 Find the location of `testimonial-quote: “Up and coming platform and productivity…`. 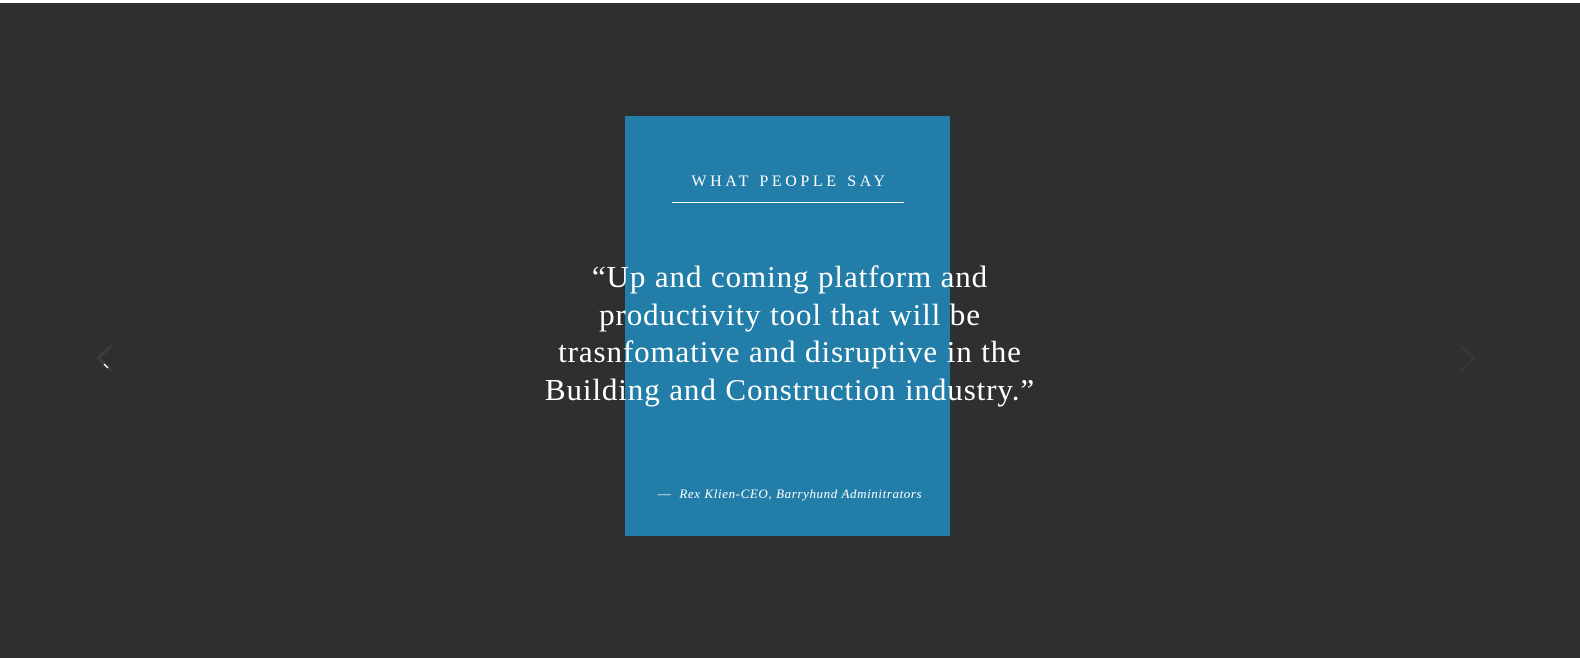

testimonial-quote: “Up and coming platform and productivity… is located at coordinates (790, 333).